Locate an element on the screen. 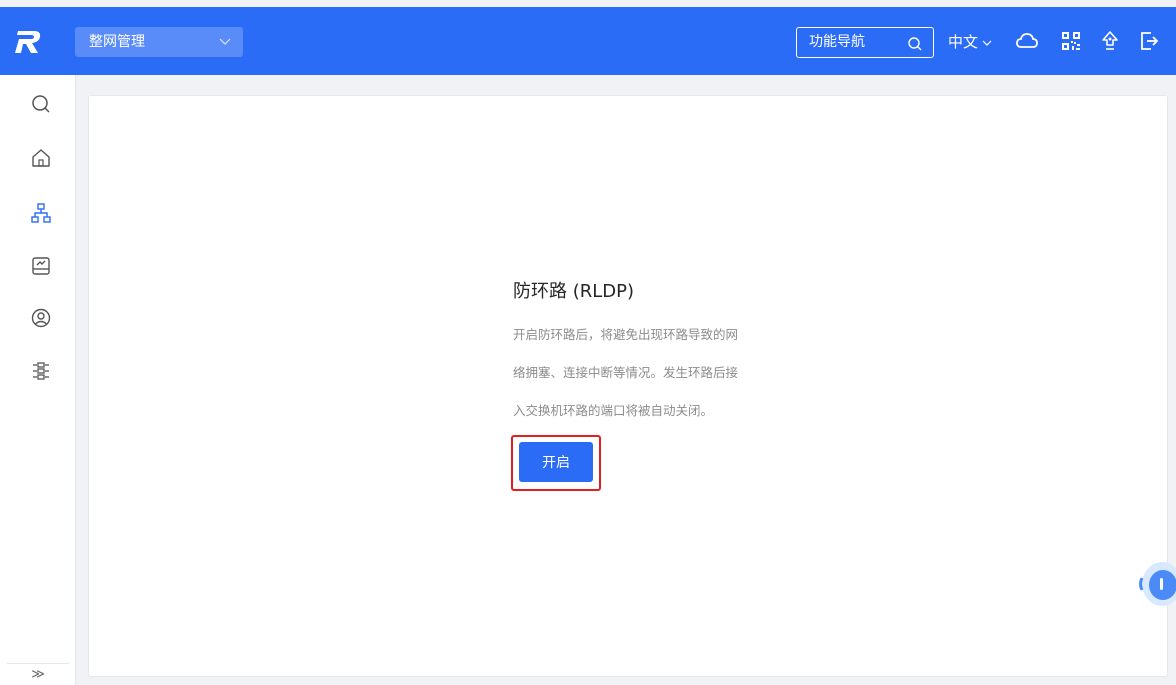  home-icon is located at coordinates (41, 158).